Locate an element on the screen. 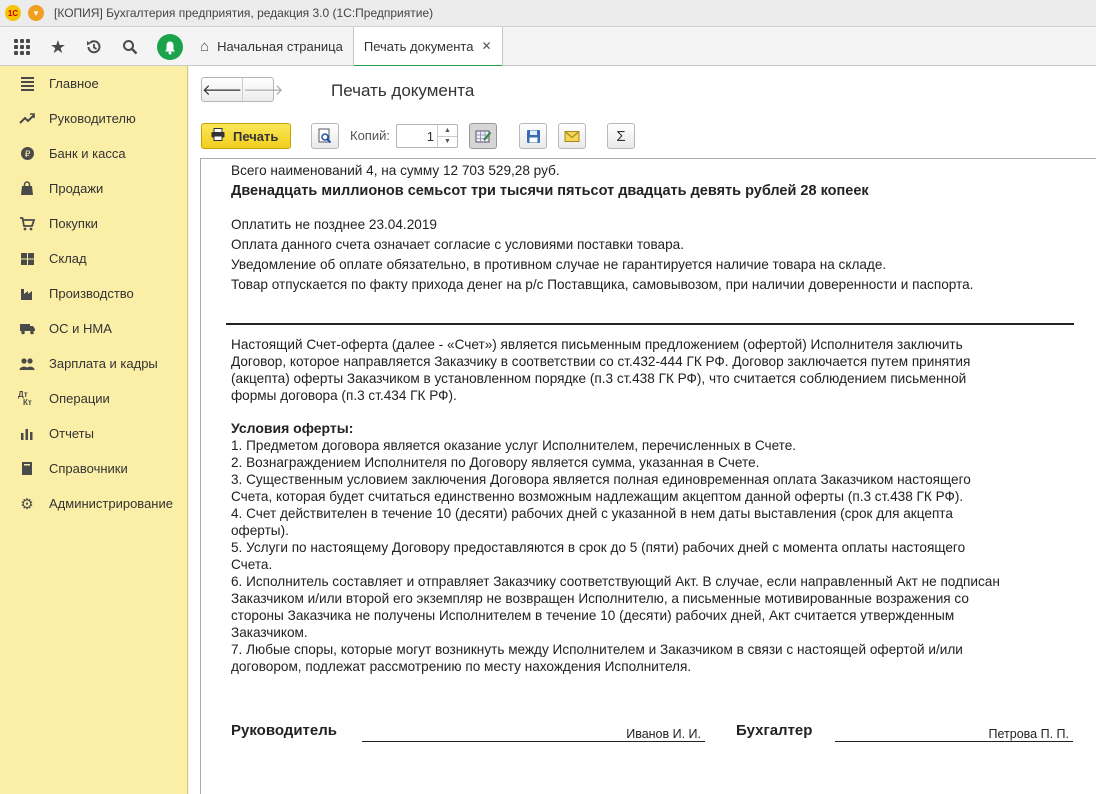 This screenshot has width=1096, height=794. preview-button is located at coordinates (325, 136).